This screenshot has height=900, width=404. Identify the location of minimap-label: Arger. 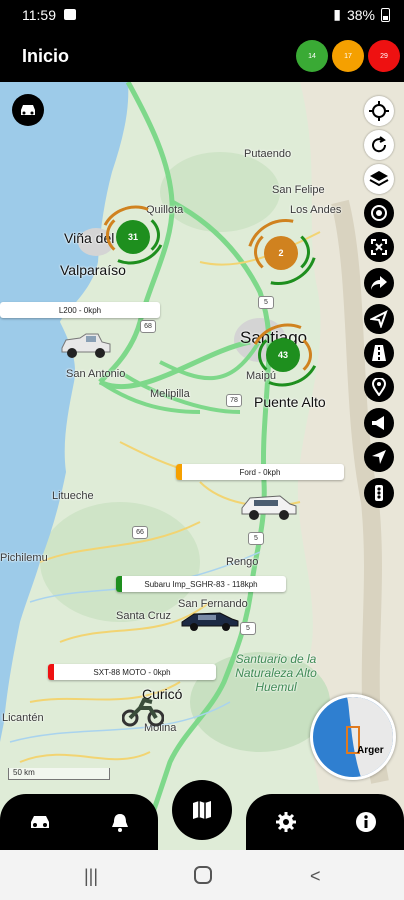
(370, 750).